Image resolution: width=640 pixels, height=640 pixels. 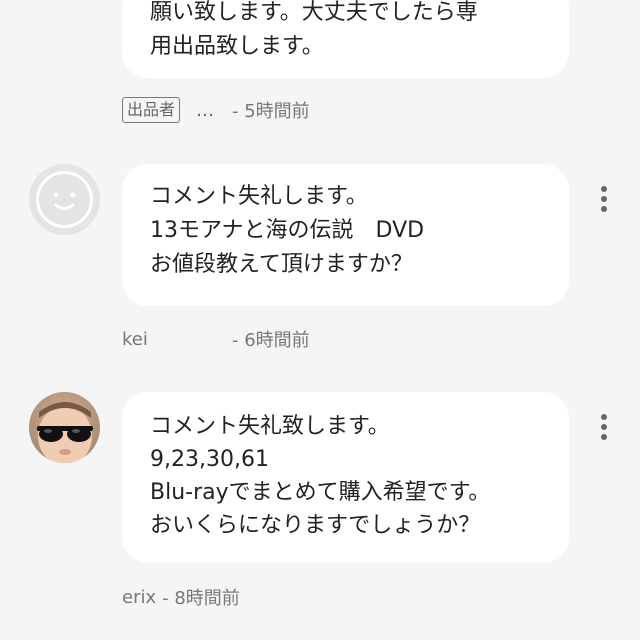 I want to click on comment-text-line: 願い致します。大丈夫でしたら専, so click(x=314, y=12).